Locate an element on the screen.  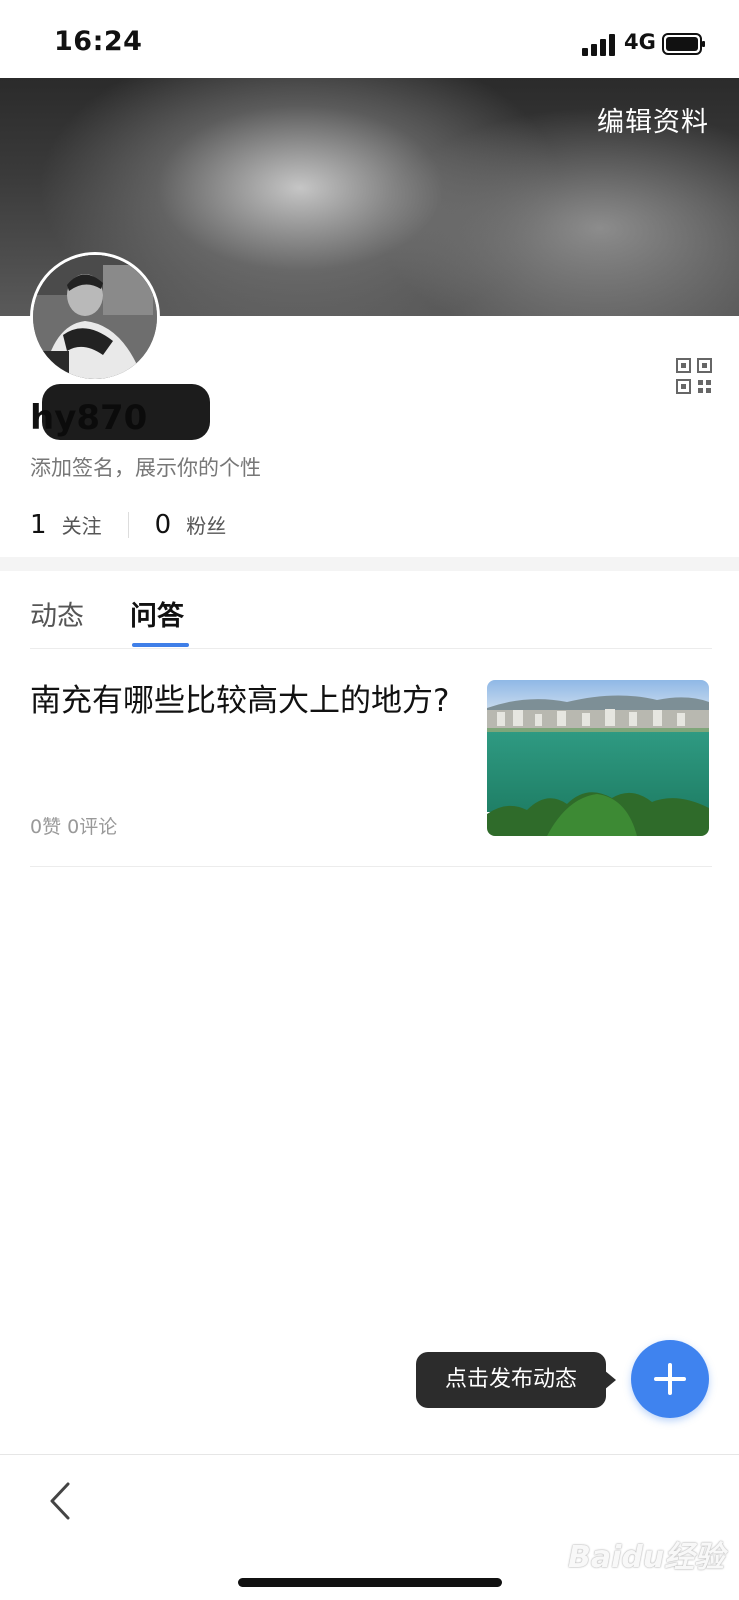
avatar is located at coordinates (95, 317).